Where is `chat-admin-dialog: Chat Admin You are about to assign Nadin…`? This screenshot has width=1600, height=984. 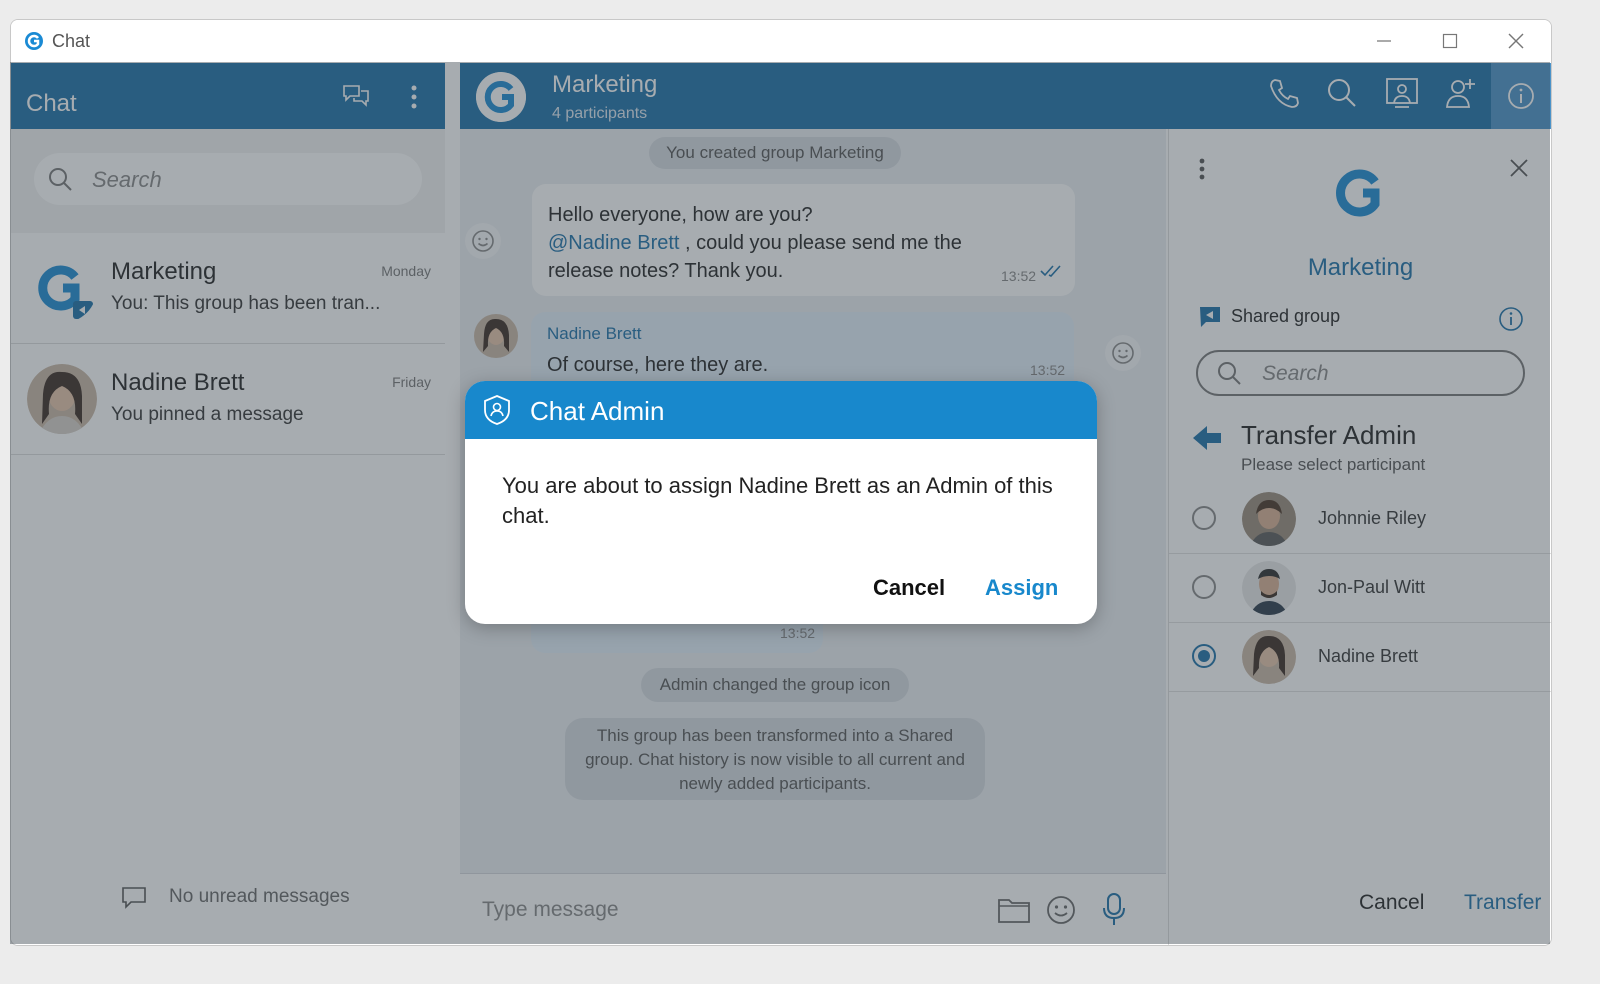 chat-admin-dialog: Chat Admin You are about to assign Nadin… is located at coordinates (781, 502).